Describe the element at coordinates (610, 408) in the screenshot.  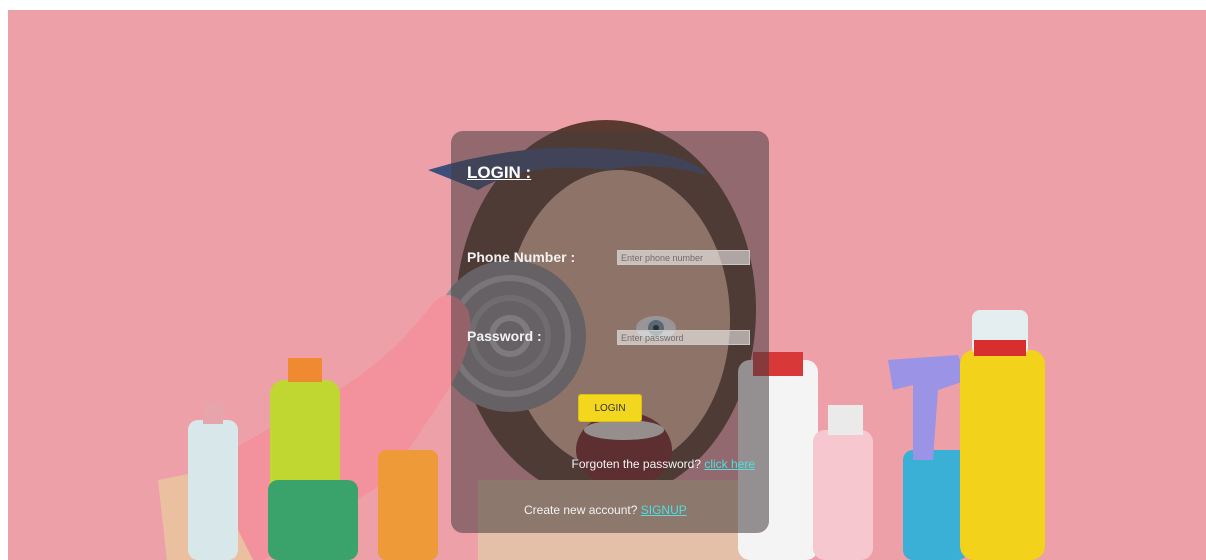
I see `login-button: LOGIN` at that location.